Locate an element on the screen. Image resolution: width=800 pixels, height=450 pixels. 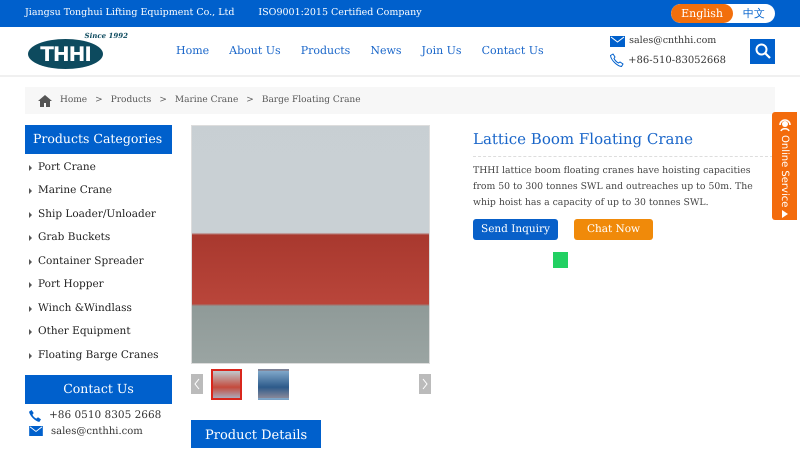
certification-text: ISO9001:2015 Certified Company is located at coordinates (340, 13).